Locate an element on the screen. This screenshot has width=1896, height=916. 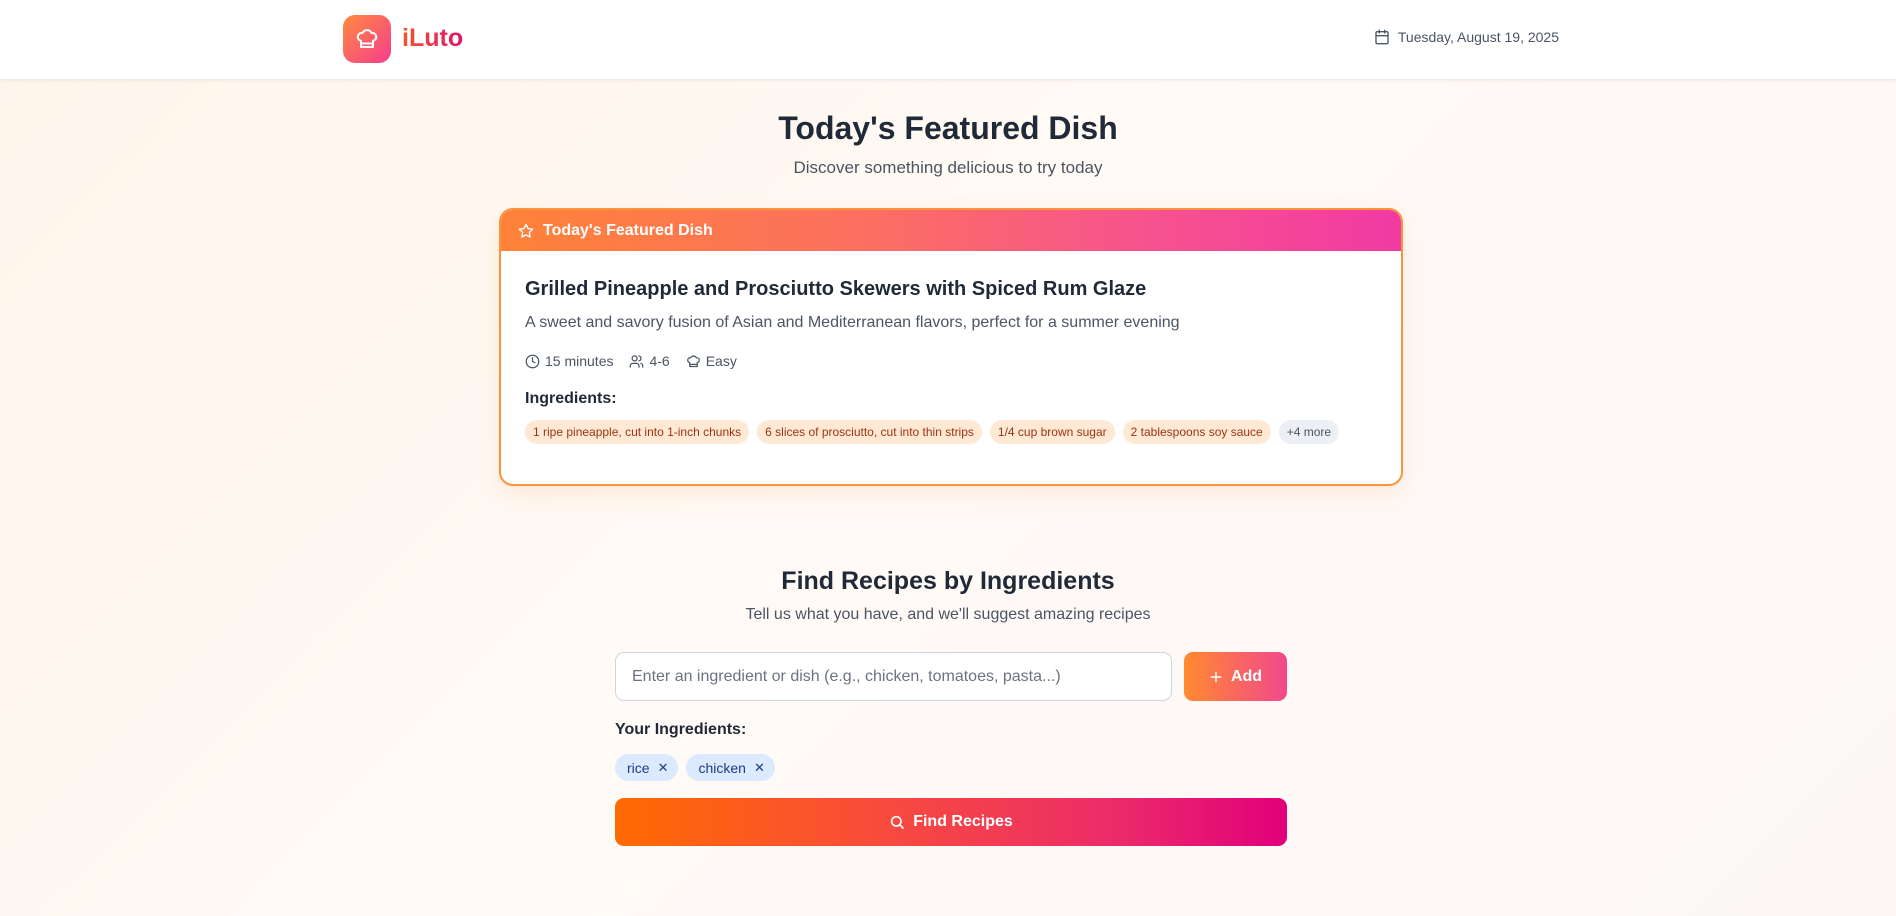
ingredient-input is located at coordinates (893, 676).